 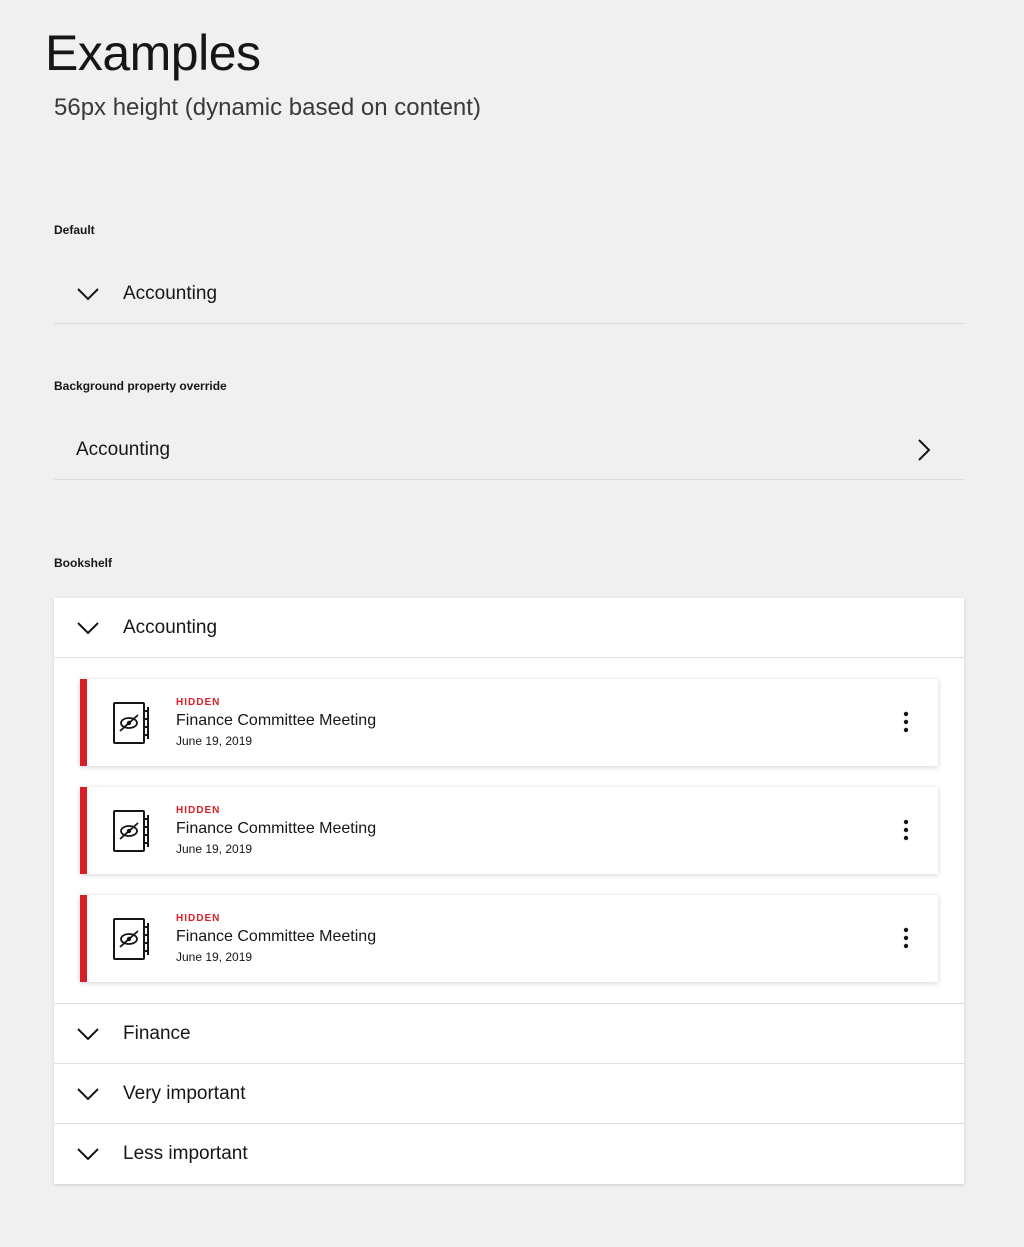 I want to click on accordion-label: Less important, so click(x=185, y=1153).